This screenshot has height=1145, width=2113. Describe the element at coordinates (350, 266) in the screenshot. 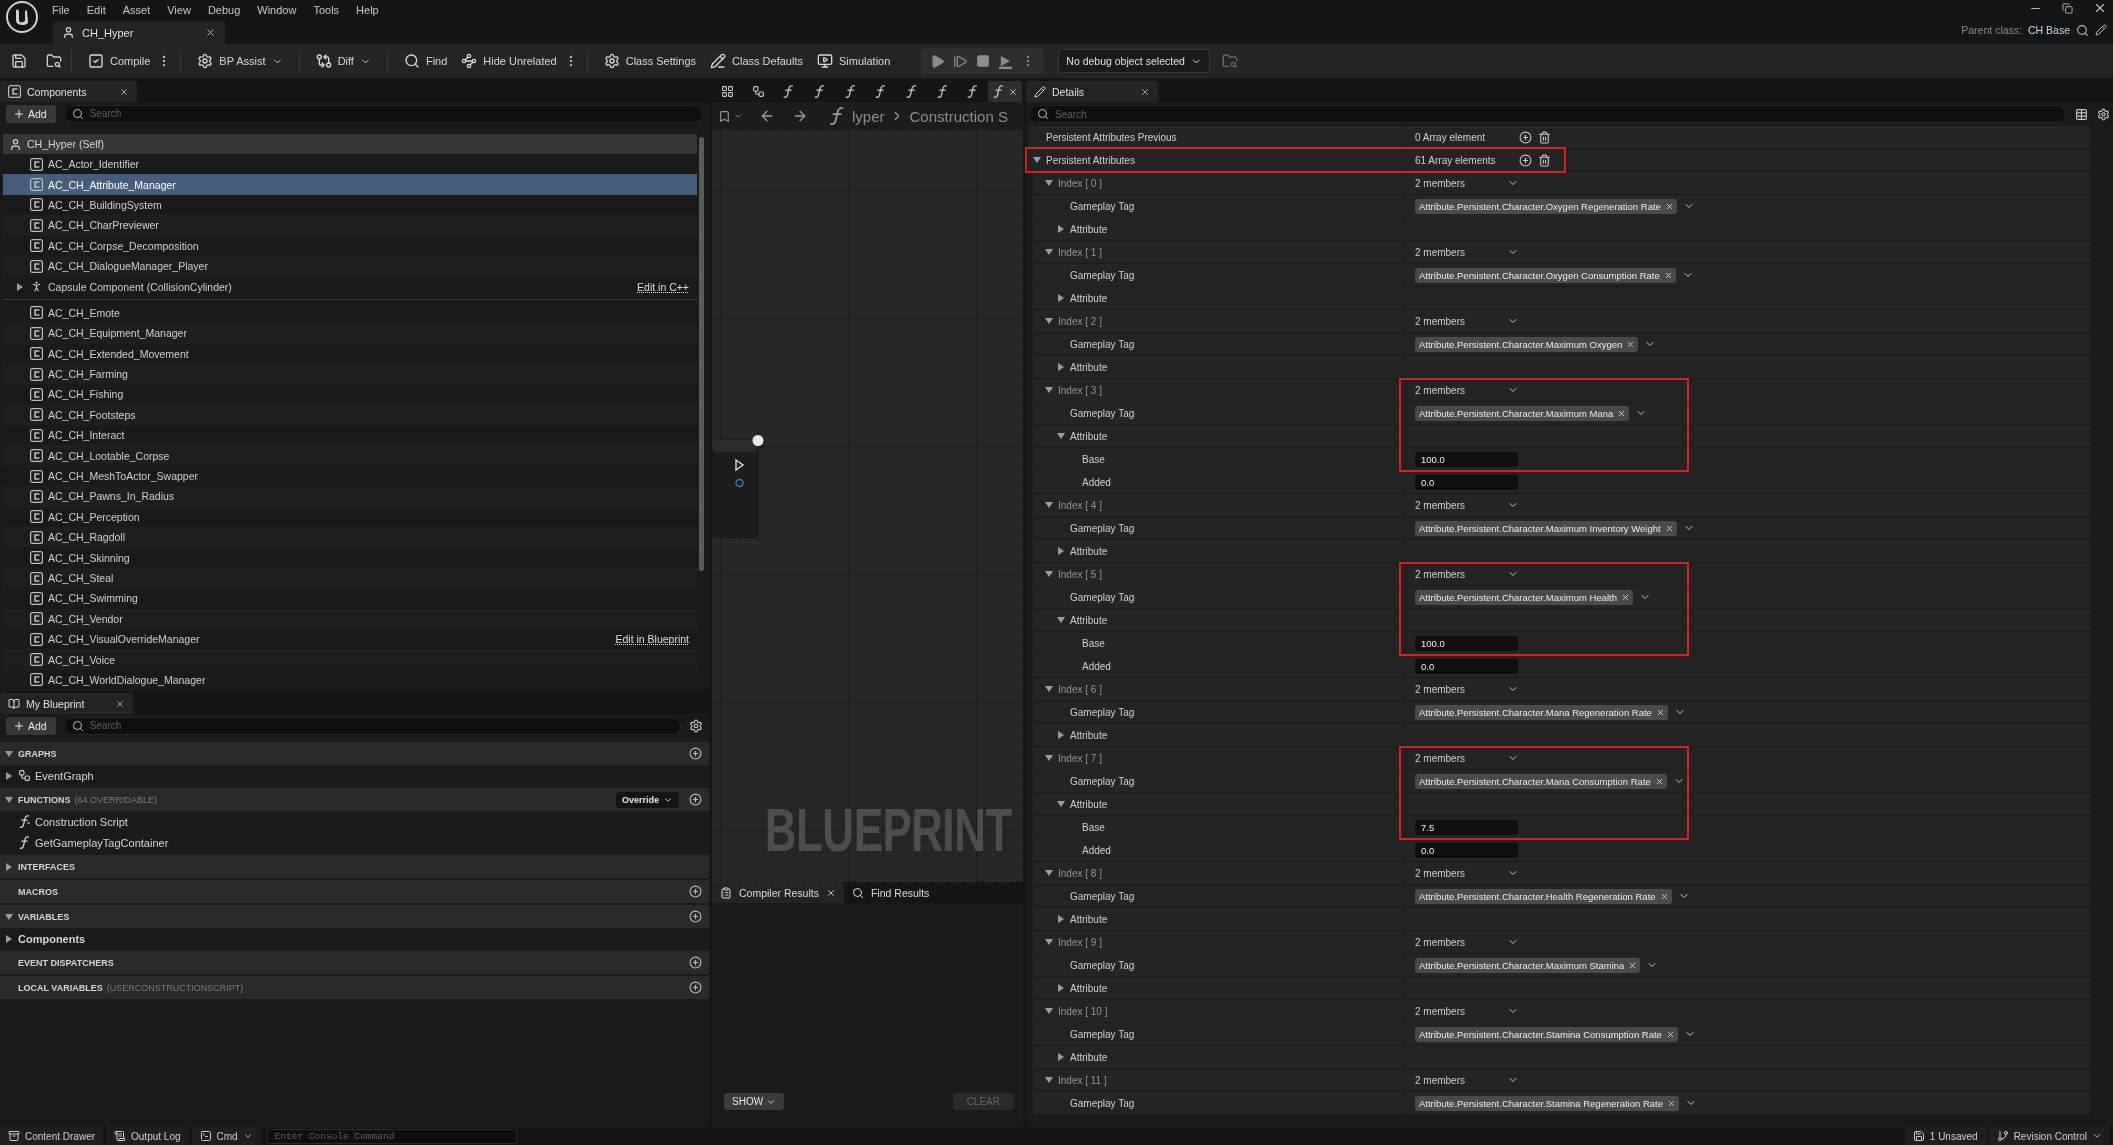

I see `component-item: AC_CH_DialogueManager_Player` at that location.